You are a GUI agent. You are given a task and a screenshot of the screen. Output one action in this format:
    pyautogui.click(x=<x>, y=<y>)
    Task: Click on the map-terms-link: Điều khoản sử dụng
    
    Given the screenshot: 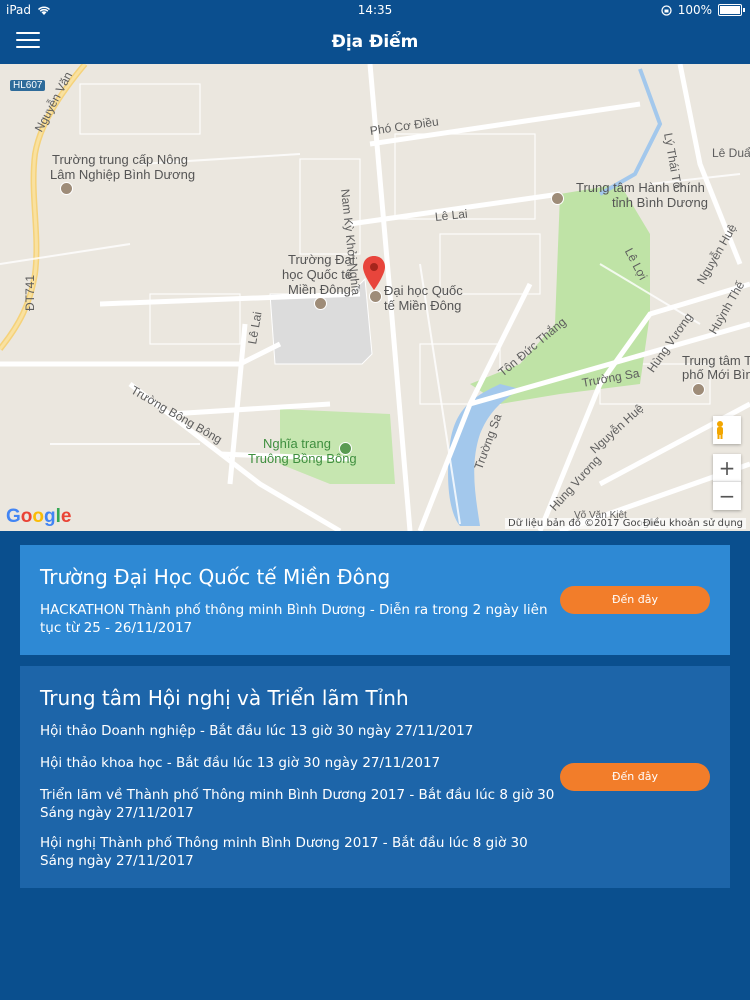 What is the action you would take?
    pyautogui.click(x=692, y=523)
    